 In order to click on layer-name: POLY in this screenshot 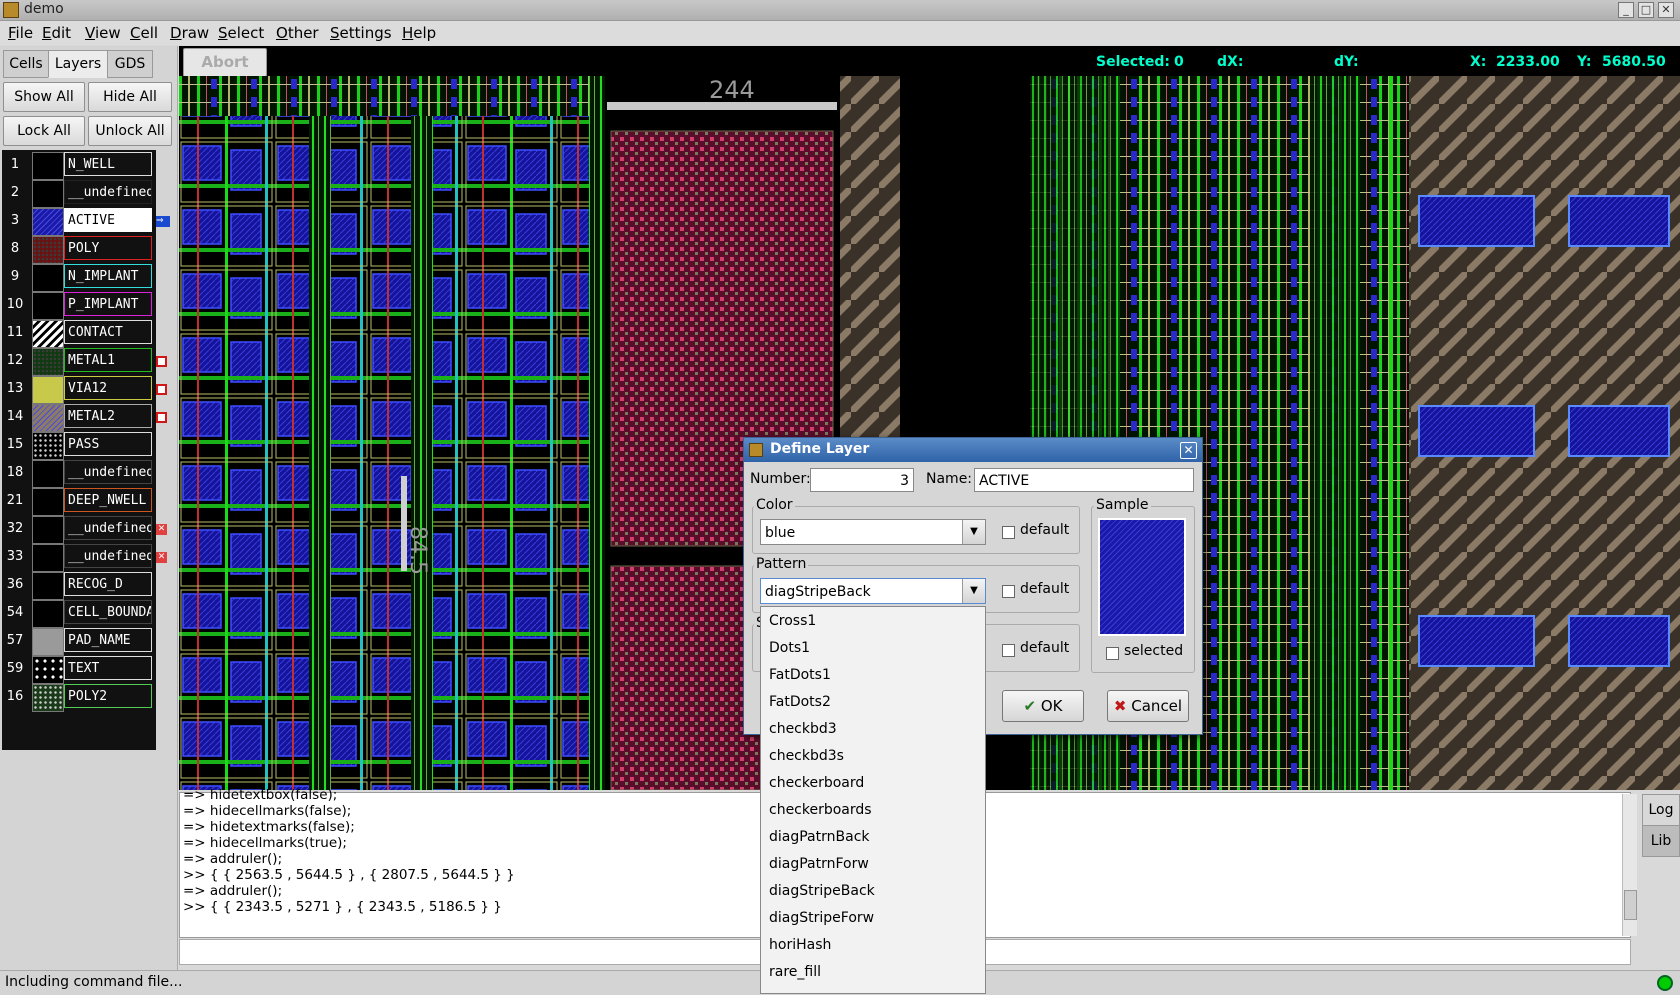, I will do `click(108, 248)`.